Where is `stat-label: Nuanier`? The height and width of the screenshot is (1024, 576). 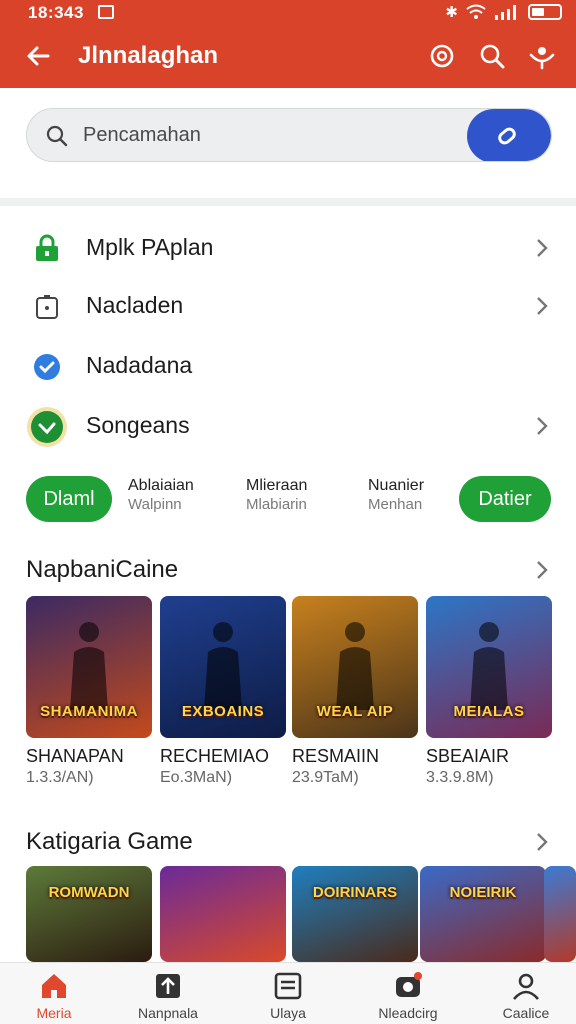 stat-label: Nuanier is located at coordinates (396, 485).